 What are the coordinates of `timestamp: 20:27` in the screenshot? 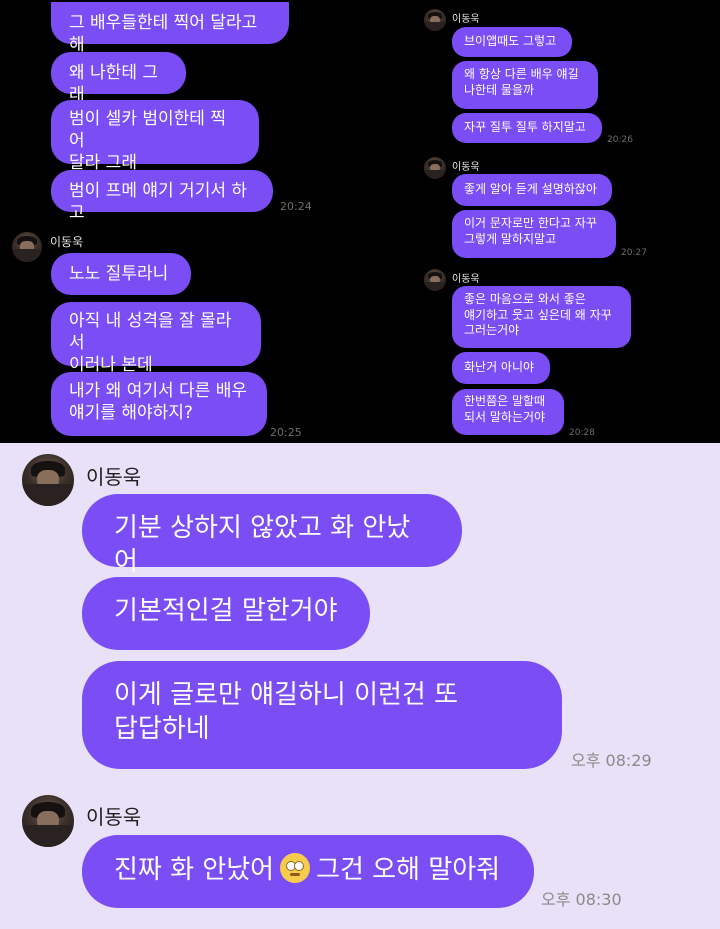 It's located at (634, 253).